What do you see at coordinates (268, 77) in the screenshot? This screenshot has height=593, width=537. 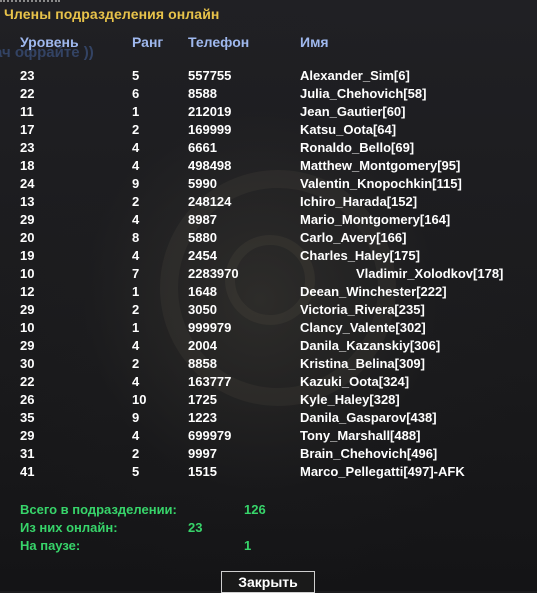 I see `member-row: 23 5 557755 Alexander_Sim[6]` at bounding box center [268, 77].